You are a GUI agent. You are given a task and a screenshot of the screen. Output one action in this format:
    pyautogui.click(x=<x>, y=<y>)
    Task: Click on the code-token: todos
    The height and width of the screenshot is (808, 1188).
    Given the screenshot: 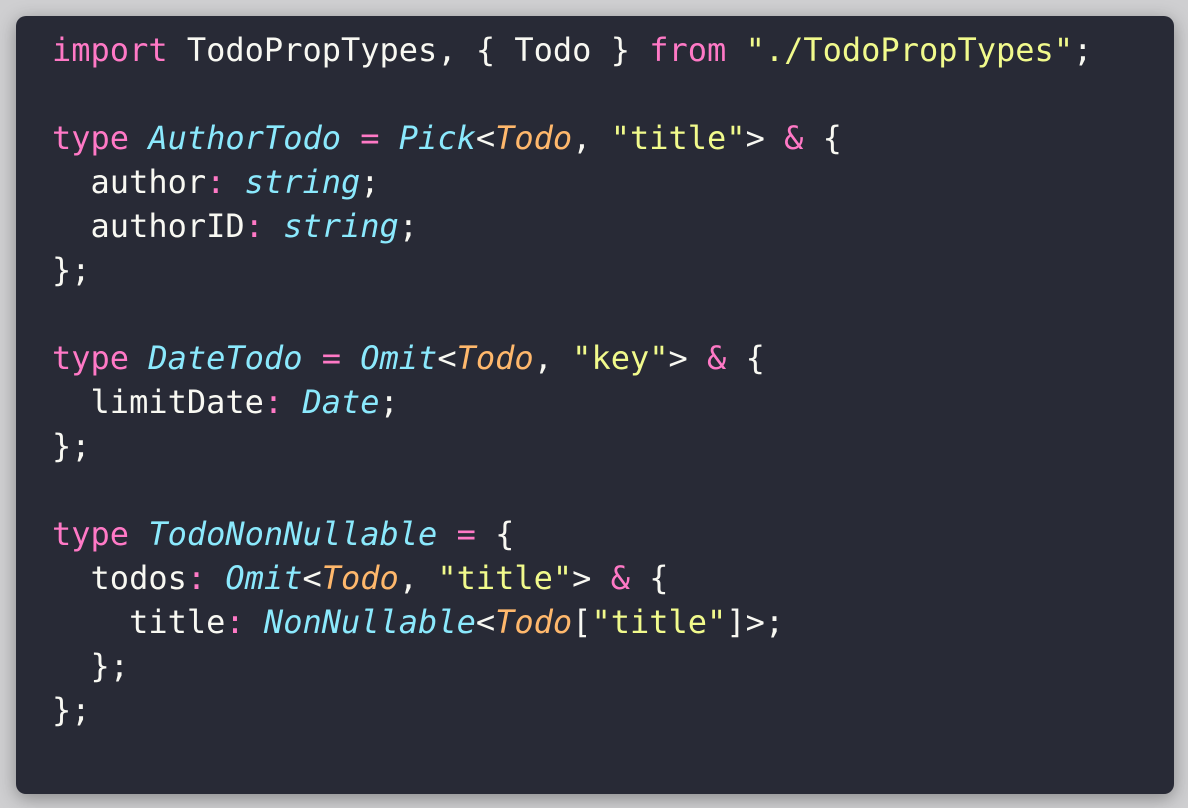 What is the action you would take?
    pyautogui.click(x=119, y=578)
    